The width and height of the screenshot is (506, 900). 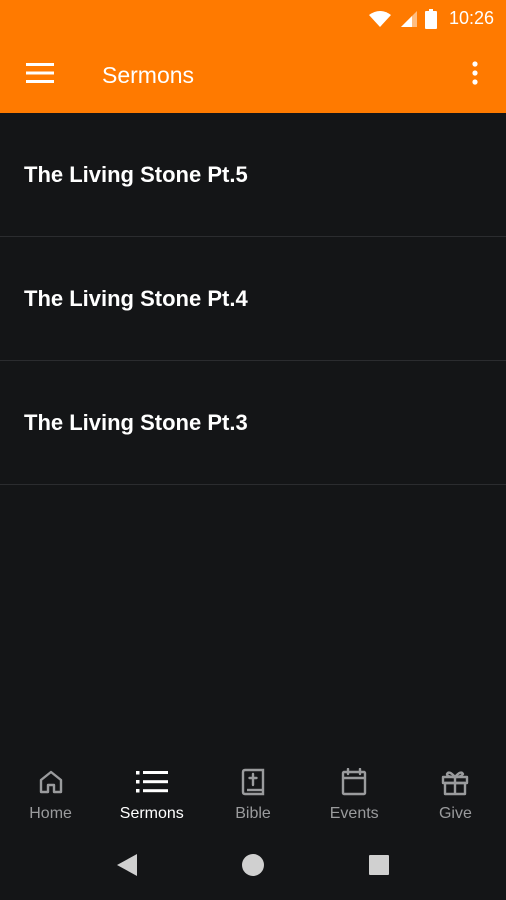 I want to click on nav-label-events: Events, so click(x=354, y=813).